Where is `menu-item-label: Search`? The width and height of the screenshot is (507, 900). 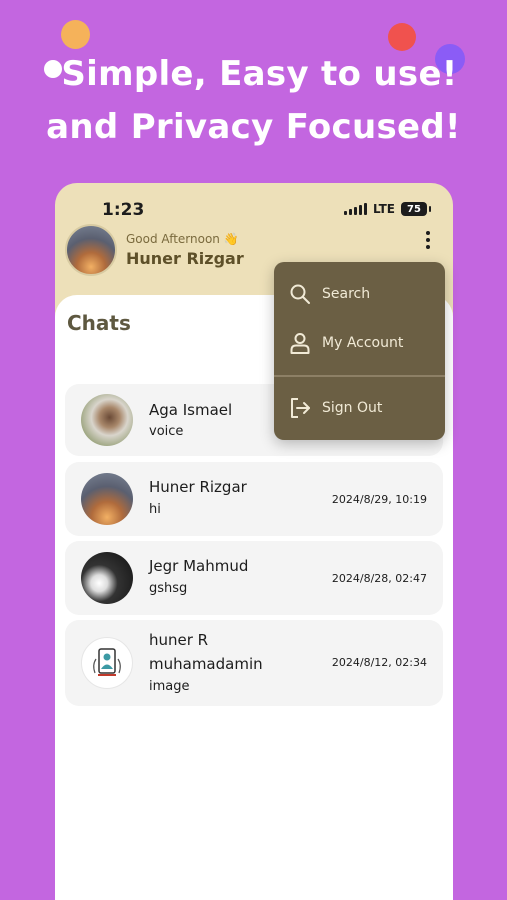 menu-item-label: Search is located at coordinates (346, 294).